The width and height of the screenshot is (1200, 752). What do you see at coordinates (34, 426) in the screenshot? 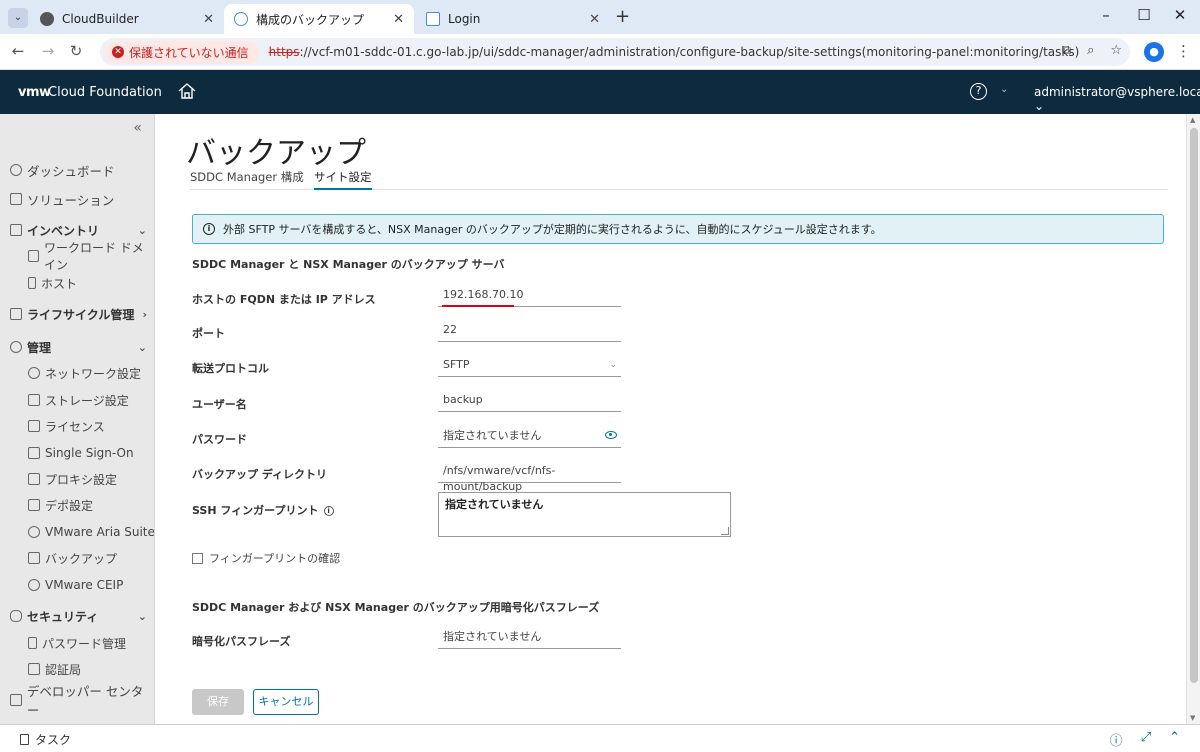
I see `license-icon` at bounding box center [34, 426].